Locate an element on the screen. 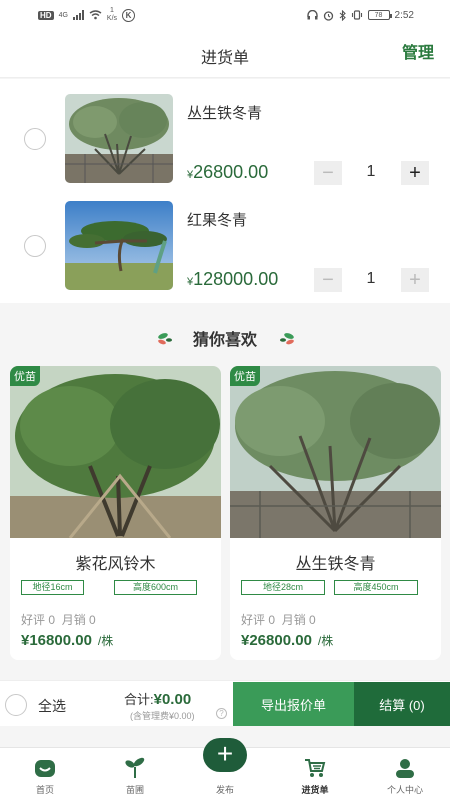  price-value: ¥26800.00 is located at coordinates (276, 640).